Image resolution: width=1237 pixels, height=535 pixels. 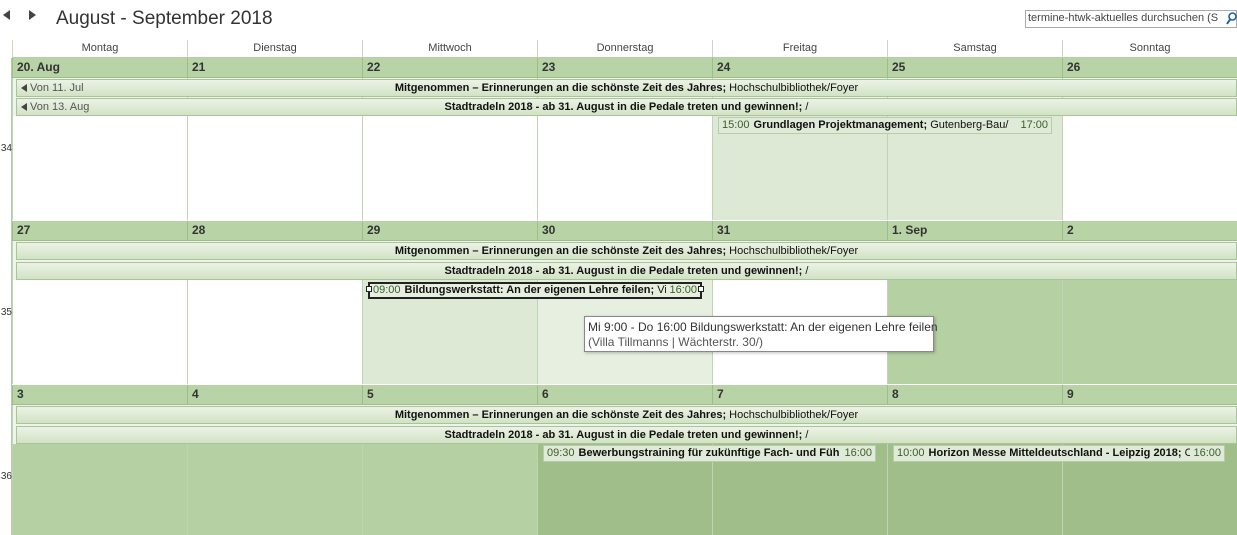 What do you see at coordinates (99, 68) in the screenshot?
I see `date-header: 20. Aug` at bounding box center [99, 68].